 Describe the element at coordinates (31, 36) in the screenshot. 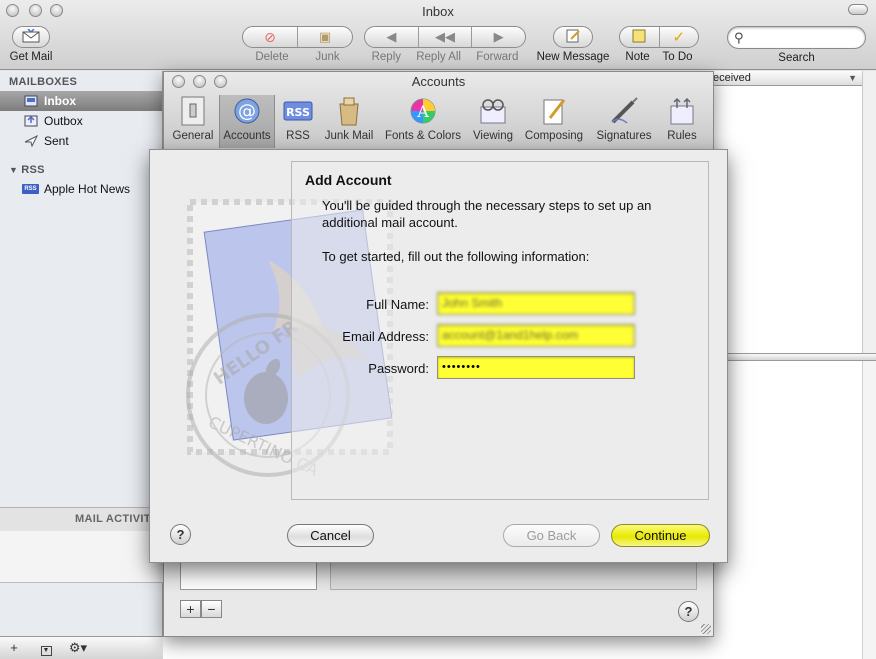

I see `envelope-icon` at that location.